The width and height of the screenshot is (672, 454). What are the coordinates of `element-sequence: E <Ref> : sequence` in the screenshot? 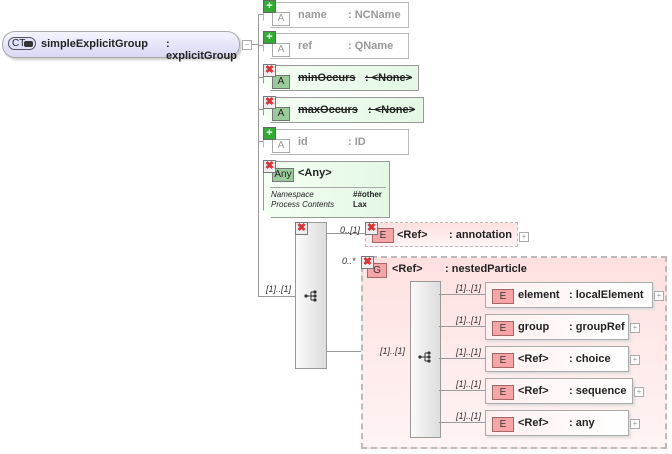 It's located at (559, 391).